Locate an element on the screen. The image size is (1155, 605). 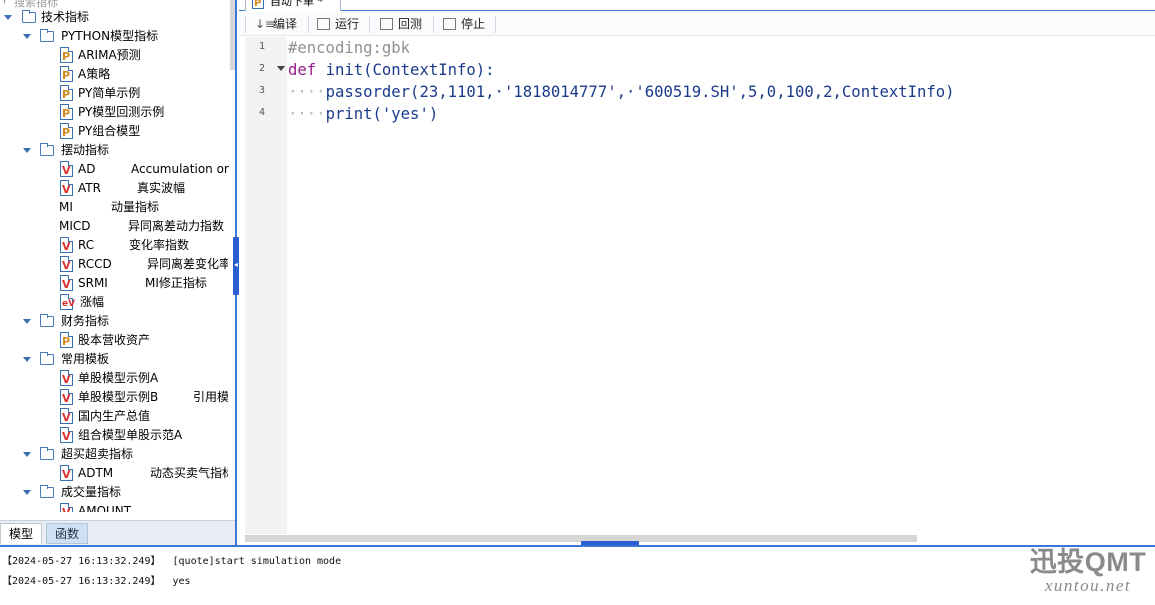
log-line: 【2024-05-27 16:13:32.249】 yes is located at coordinates (96, 581).